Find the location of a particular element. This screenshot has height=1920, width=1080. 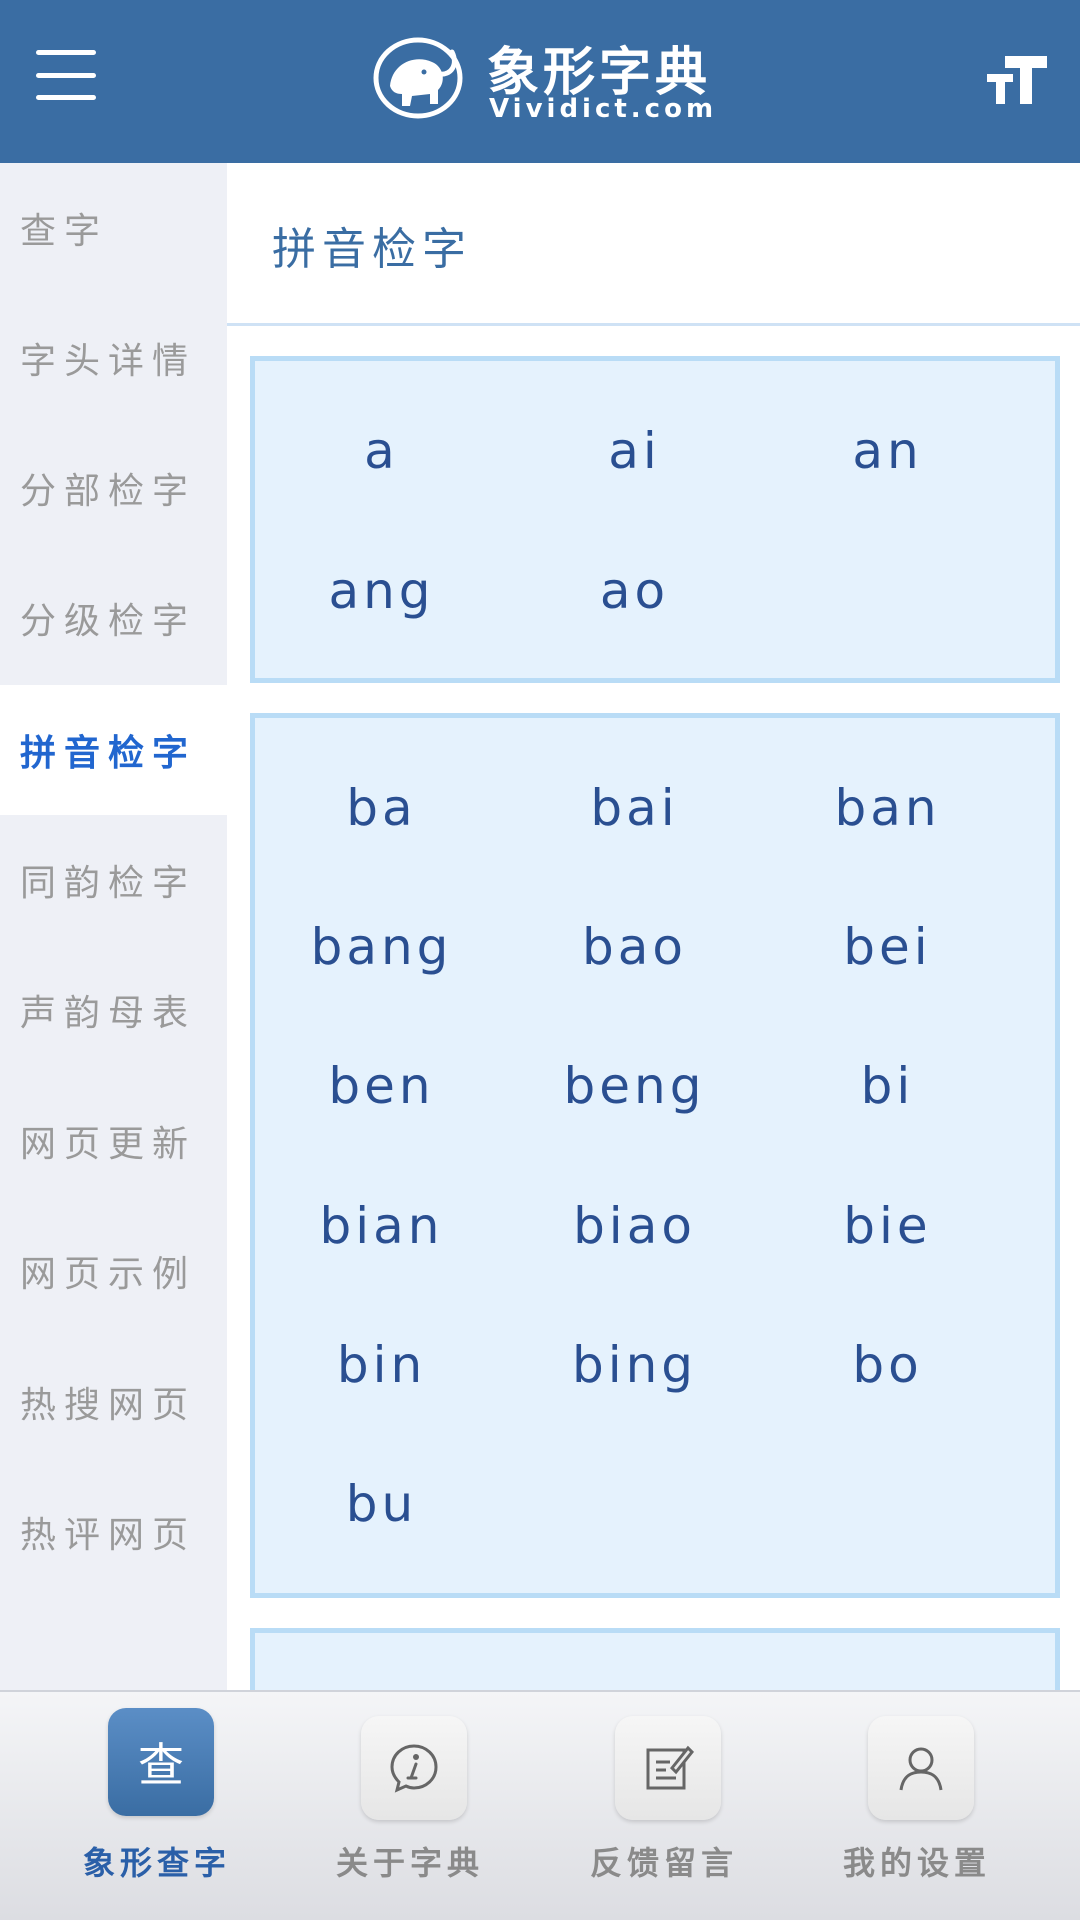

pinyin-item: bin is located at coordinates (381, 1365).